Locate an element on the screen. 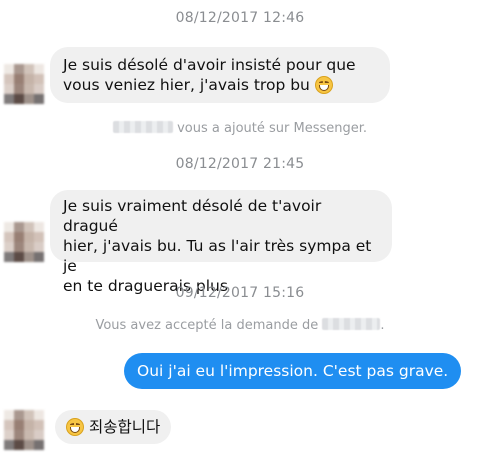 The width and height of the screenshot is (480, 454). message-text: 죄송합니다 is located at coordinates (124, 427).